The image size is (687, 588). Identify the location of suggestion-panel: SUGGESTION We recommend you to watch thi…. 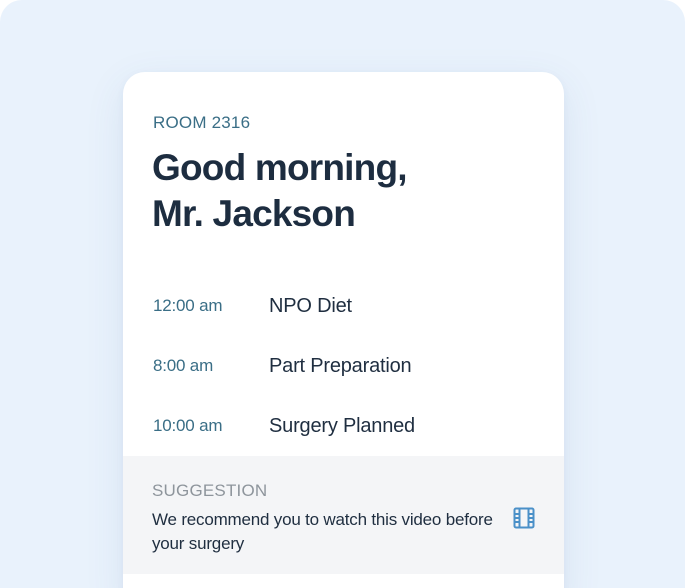
(343, 515).